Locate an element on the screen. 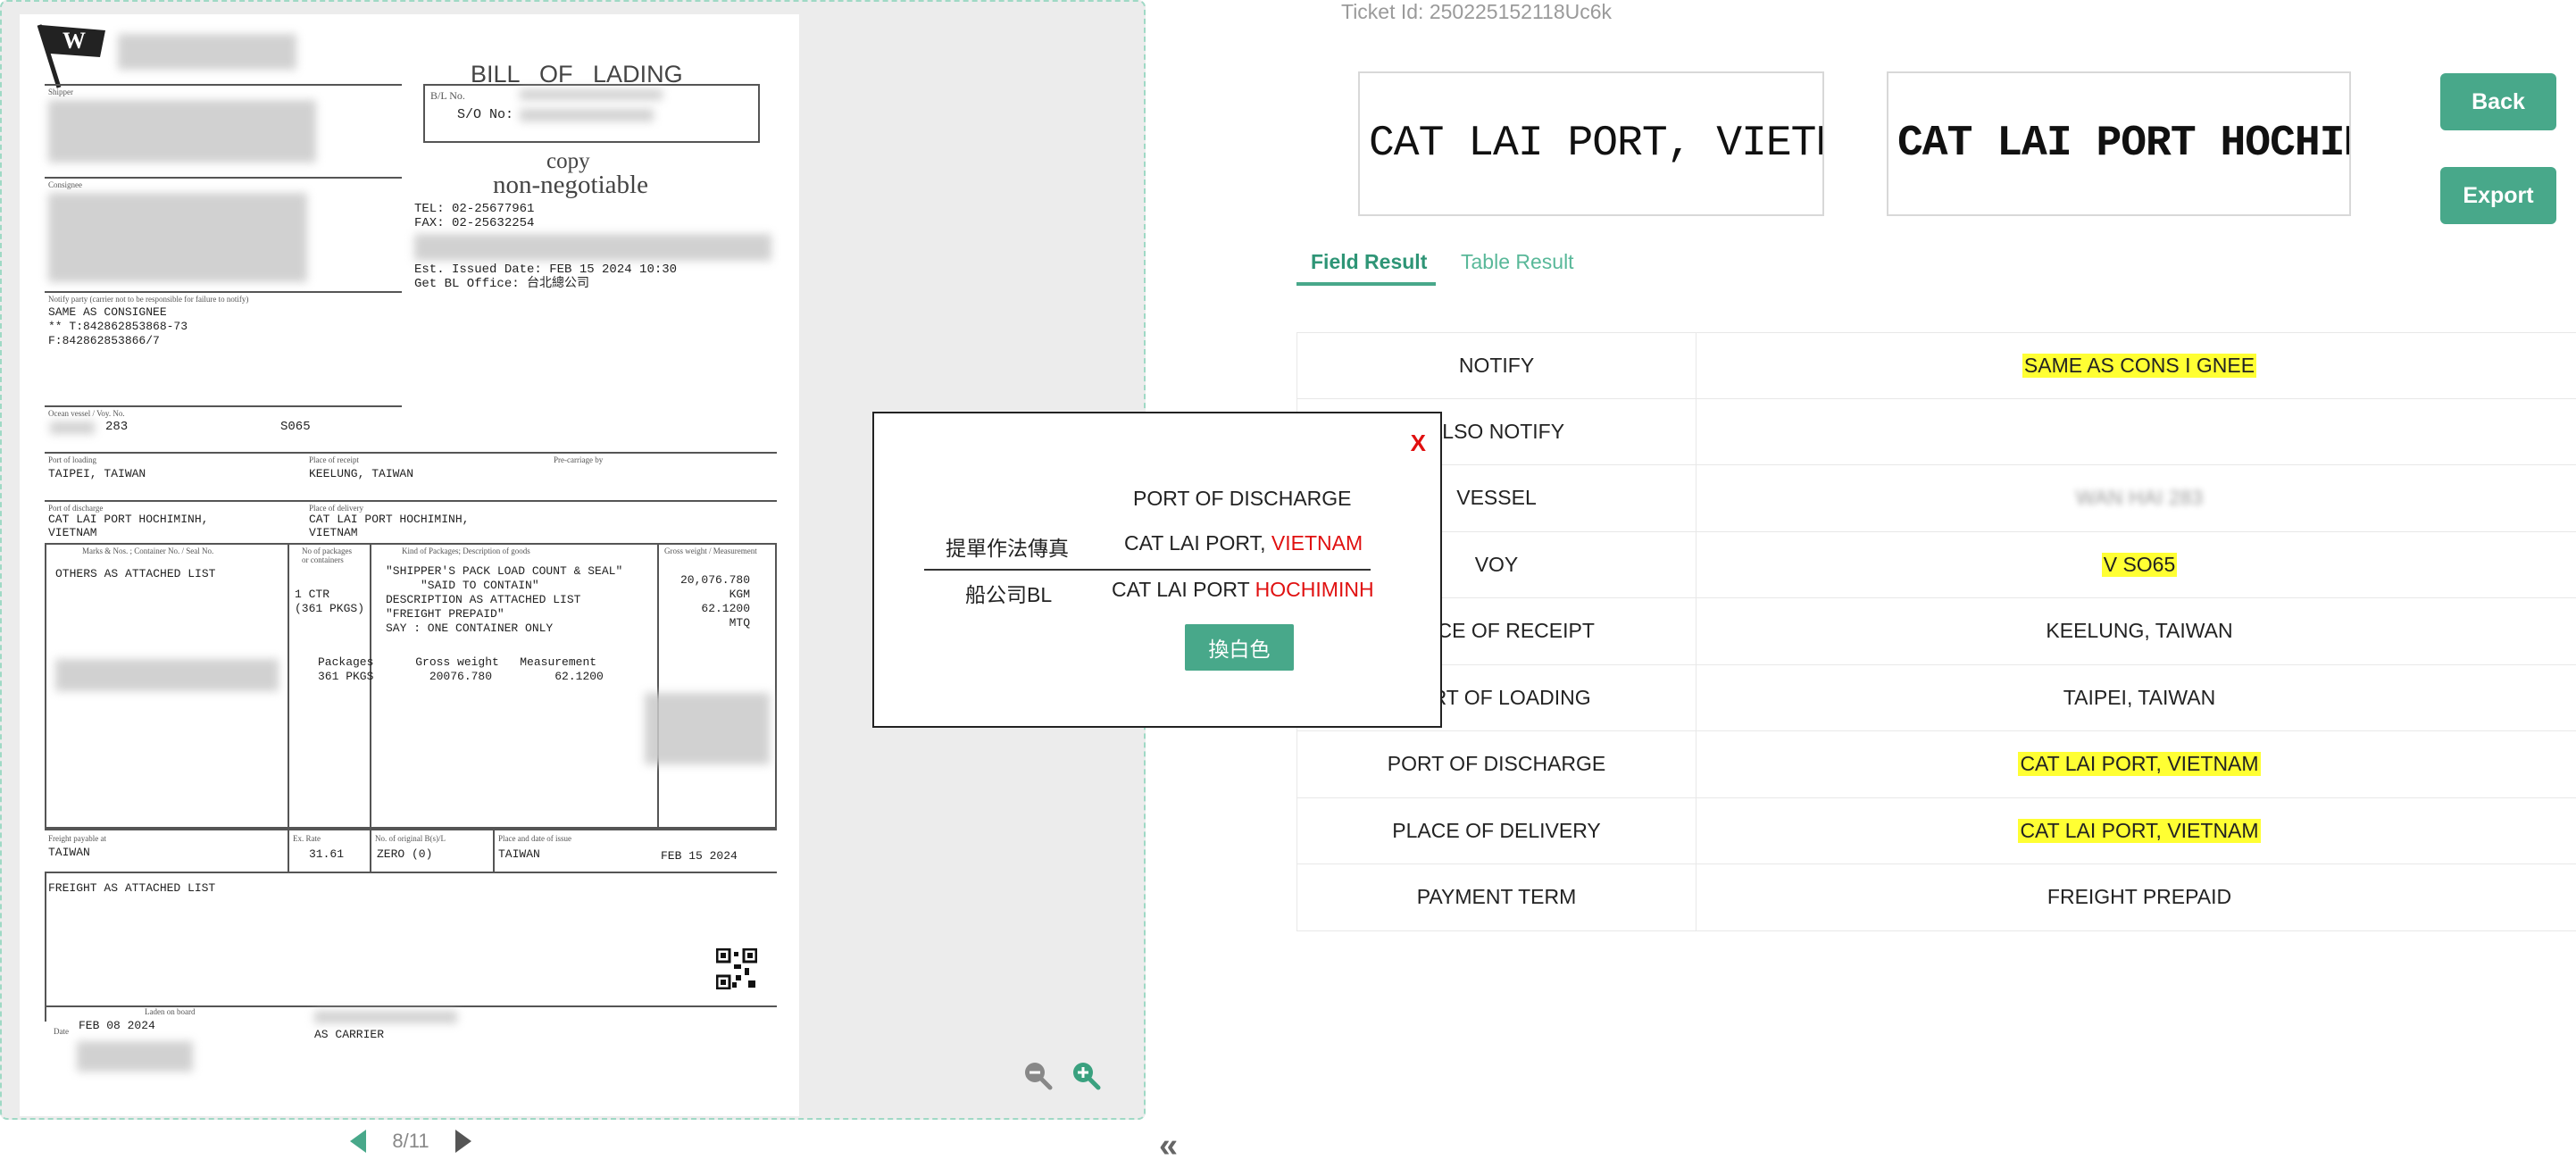  zoom-in-icon is located at coordinates (1087, 1076).